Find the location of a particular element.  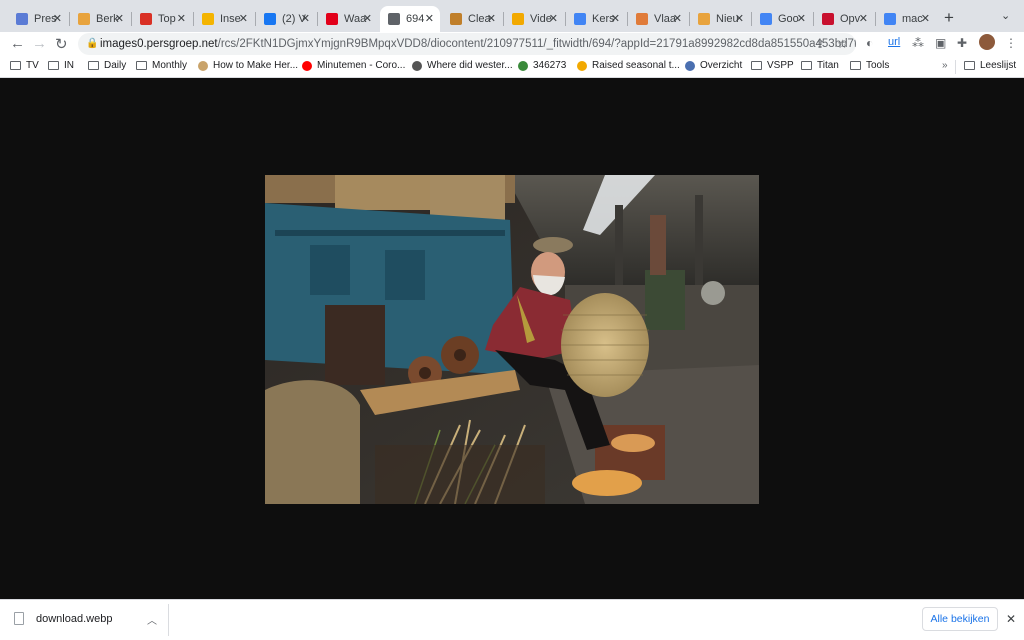

bookmarks-overflow-button: » is located at coordinates (945, 65).